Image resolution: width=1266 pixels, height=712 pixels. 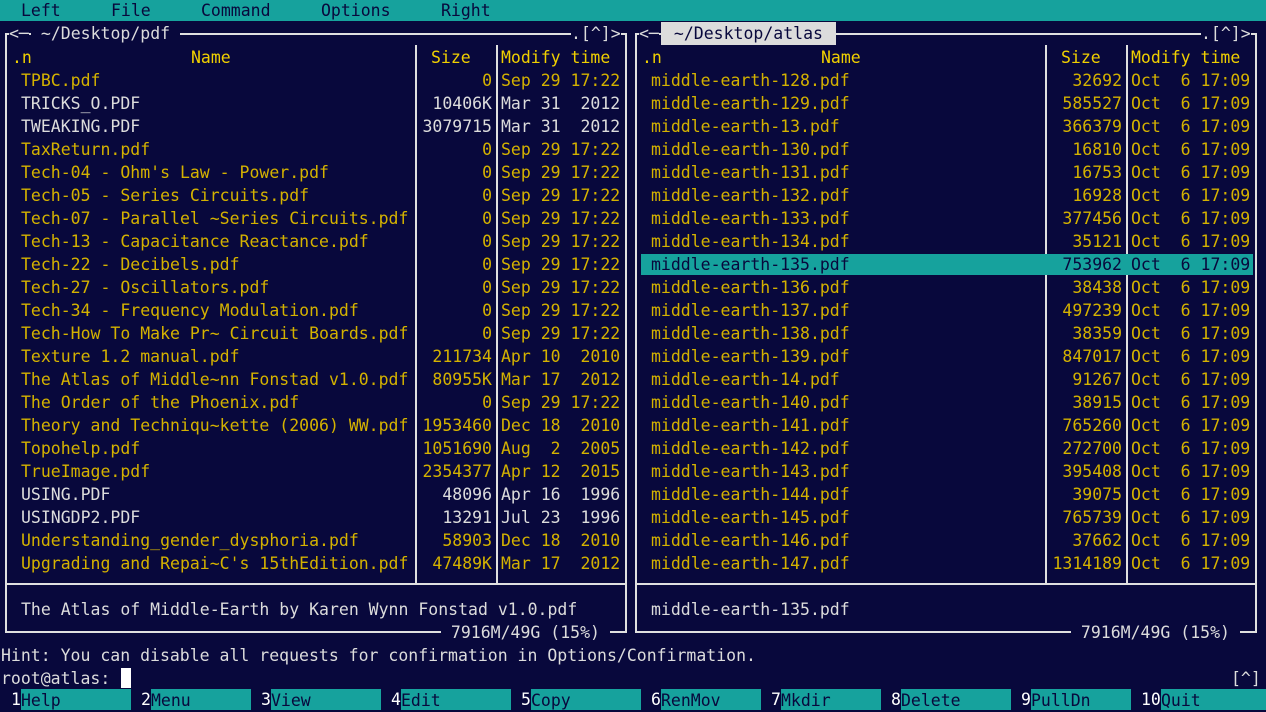 I want to click on file-size: 1051690, so click(x=457, y=448).